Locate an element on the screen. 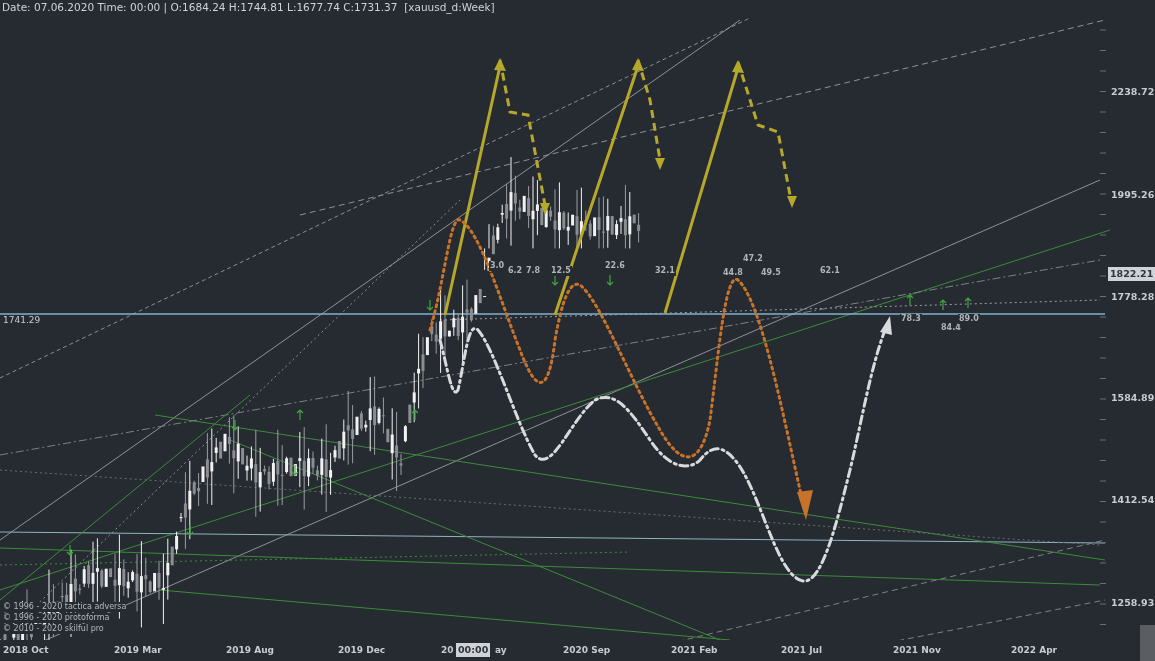  time-axis-label: 2019 Dec is located at coordinates (362, 650).